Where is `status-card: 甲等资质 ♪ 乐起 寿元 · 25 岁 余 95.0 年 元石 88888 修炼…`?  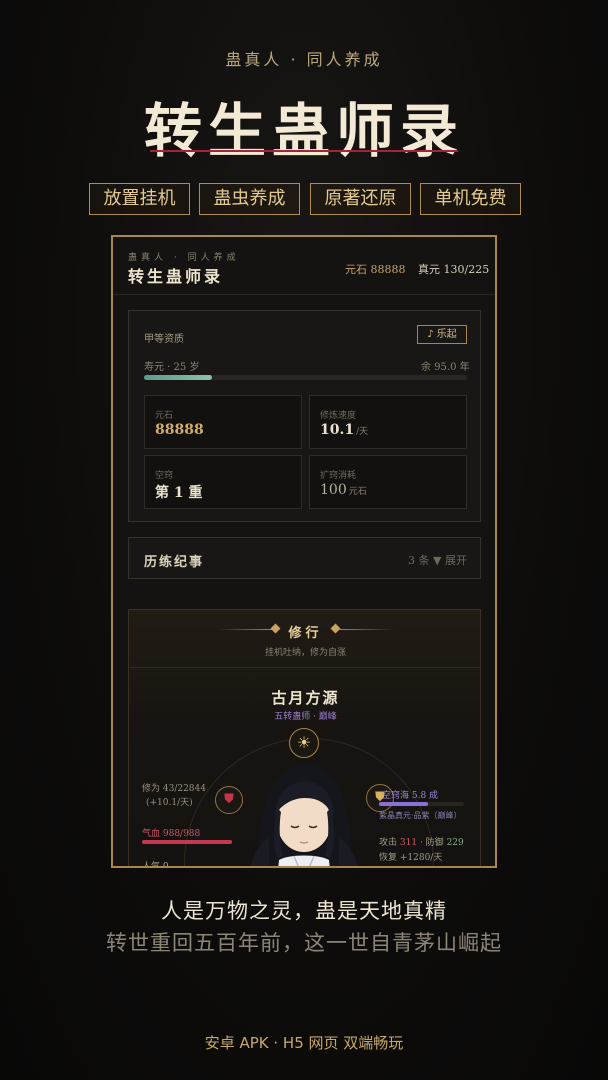 status-card: 甲等资质 ♪ 乐起 寿元 · 25 岁 余 95.0 年 元石 88888 修炼… is located at coordinates (304, 416).